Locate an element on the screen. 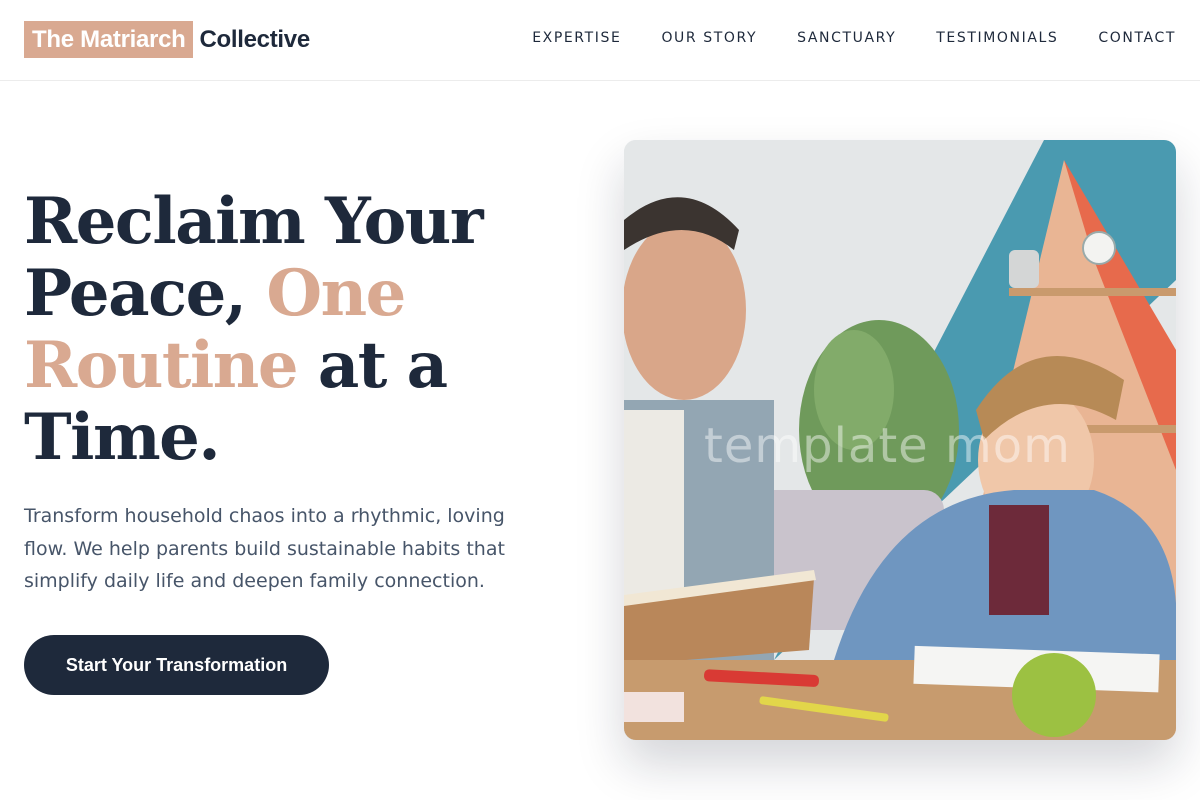 The width and height of the screenshot is (1200, 800). start-transformation-button: Start Your Transformation is located at coordinates (176, 665).